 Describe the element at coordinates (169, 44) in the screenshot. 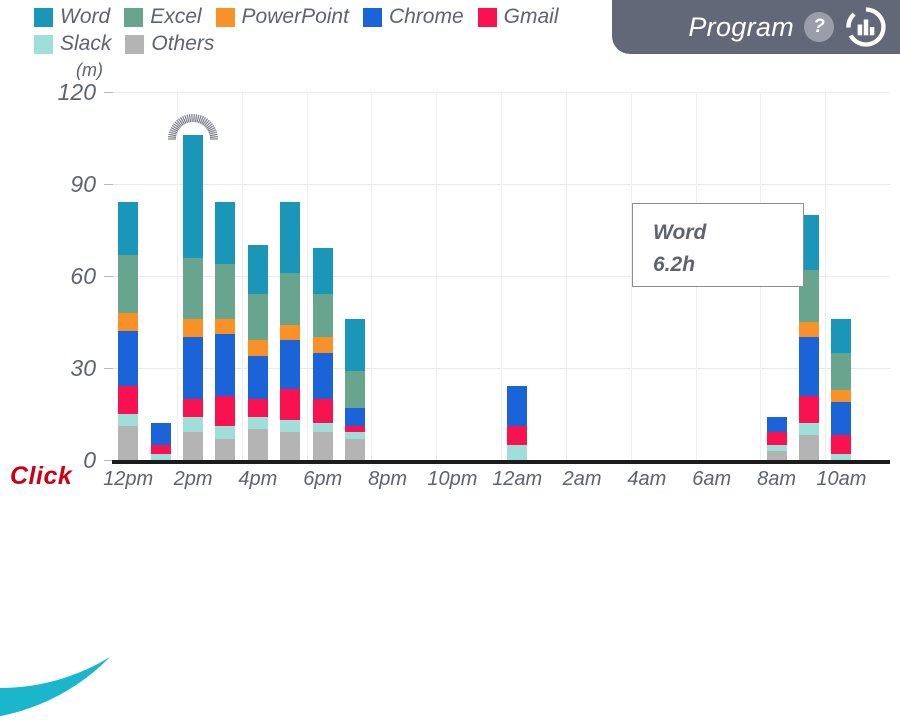

I see `legend-item-others: Others` at that location.